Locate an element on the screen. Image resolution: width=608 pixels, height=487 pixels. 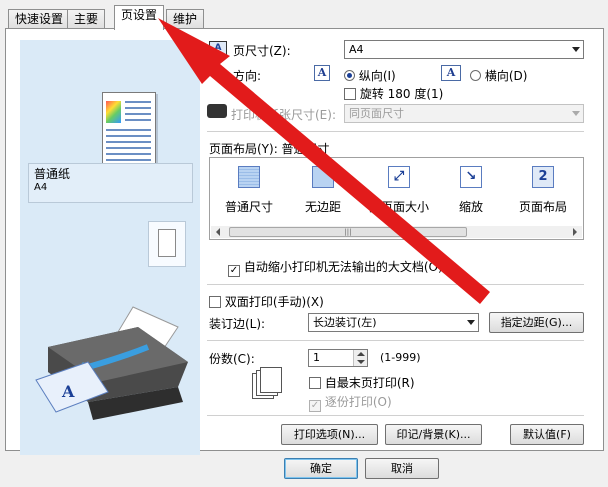
page-size-value: A4 is located at coordinates (356, 49).